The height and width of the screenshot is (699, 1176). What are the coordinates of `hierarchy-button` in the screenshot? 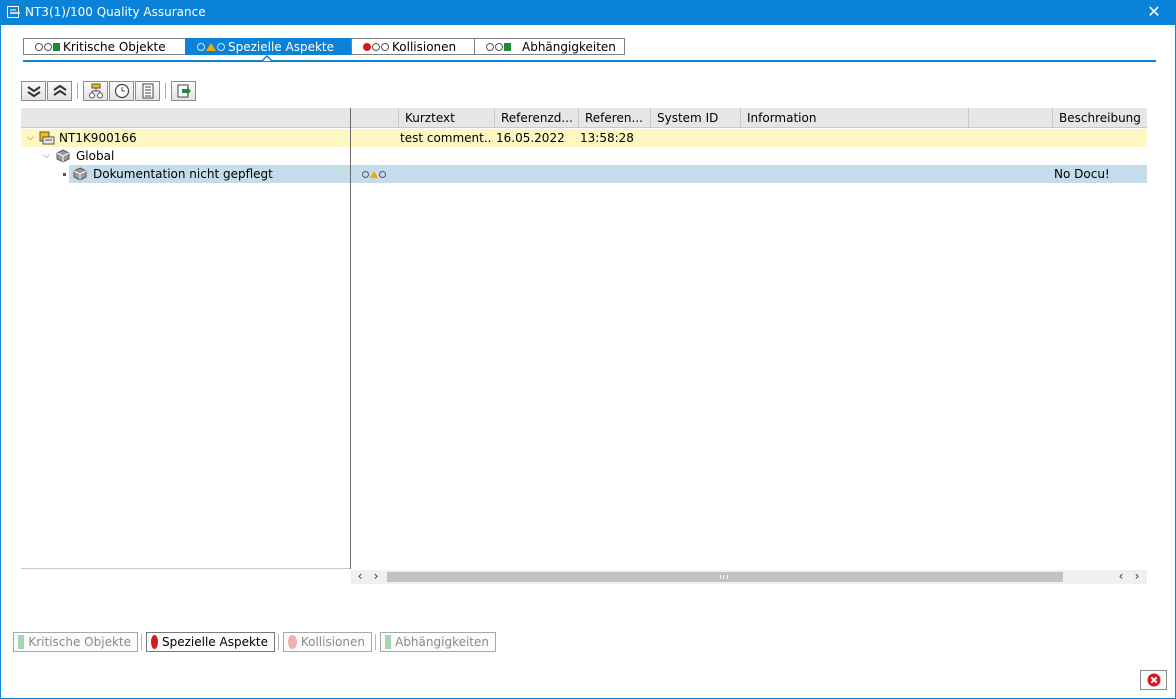 It's located at (95, 91).